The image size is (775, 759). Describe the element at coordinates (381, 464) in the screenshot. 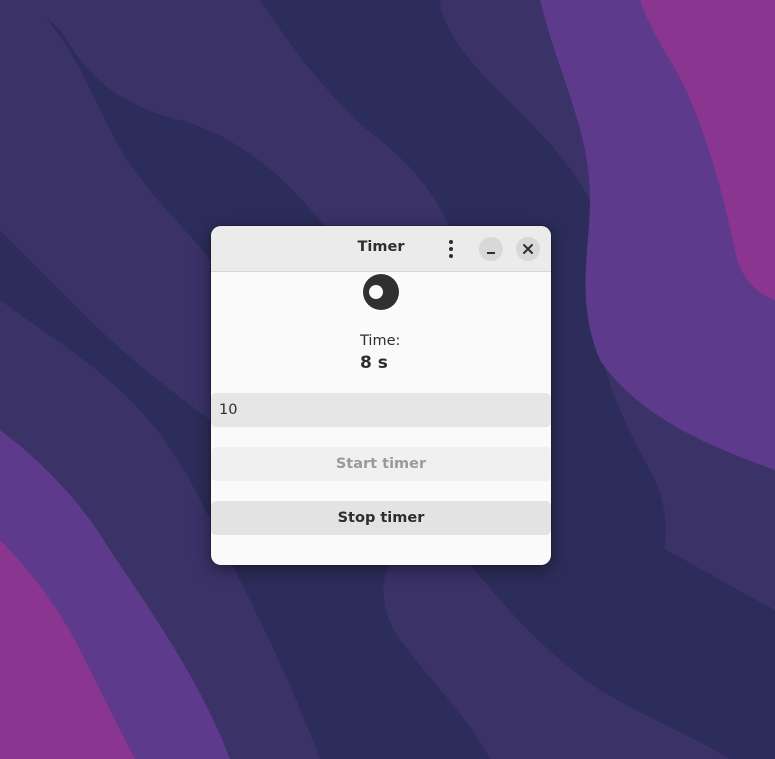

I see `start-timer-button: Start timer` at that location.